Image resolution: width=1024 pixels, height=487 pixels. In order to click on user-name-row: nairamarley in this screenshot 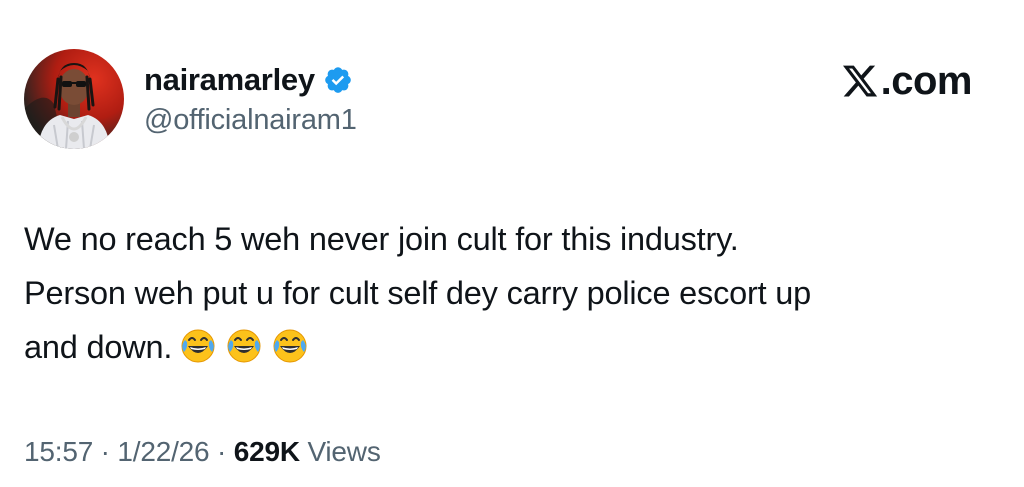, I will do `click(248, 80)`.